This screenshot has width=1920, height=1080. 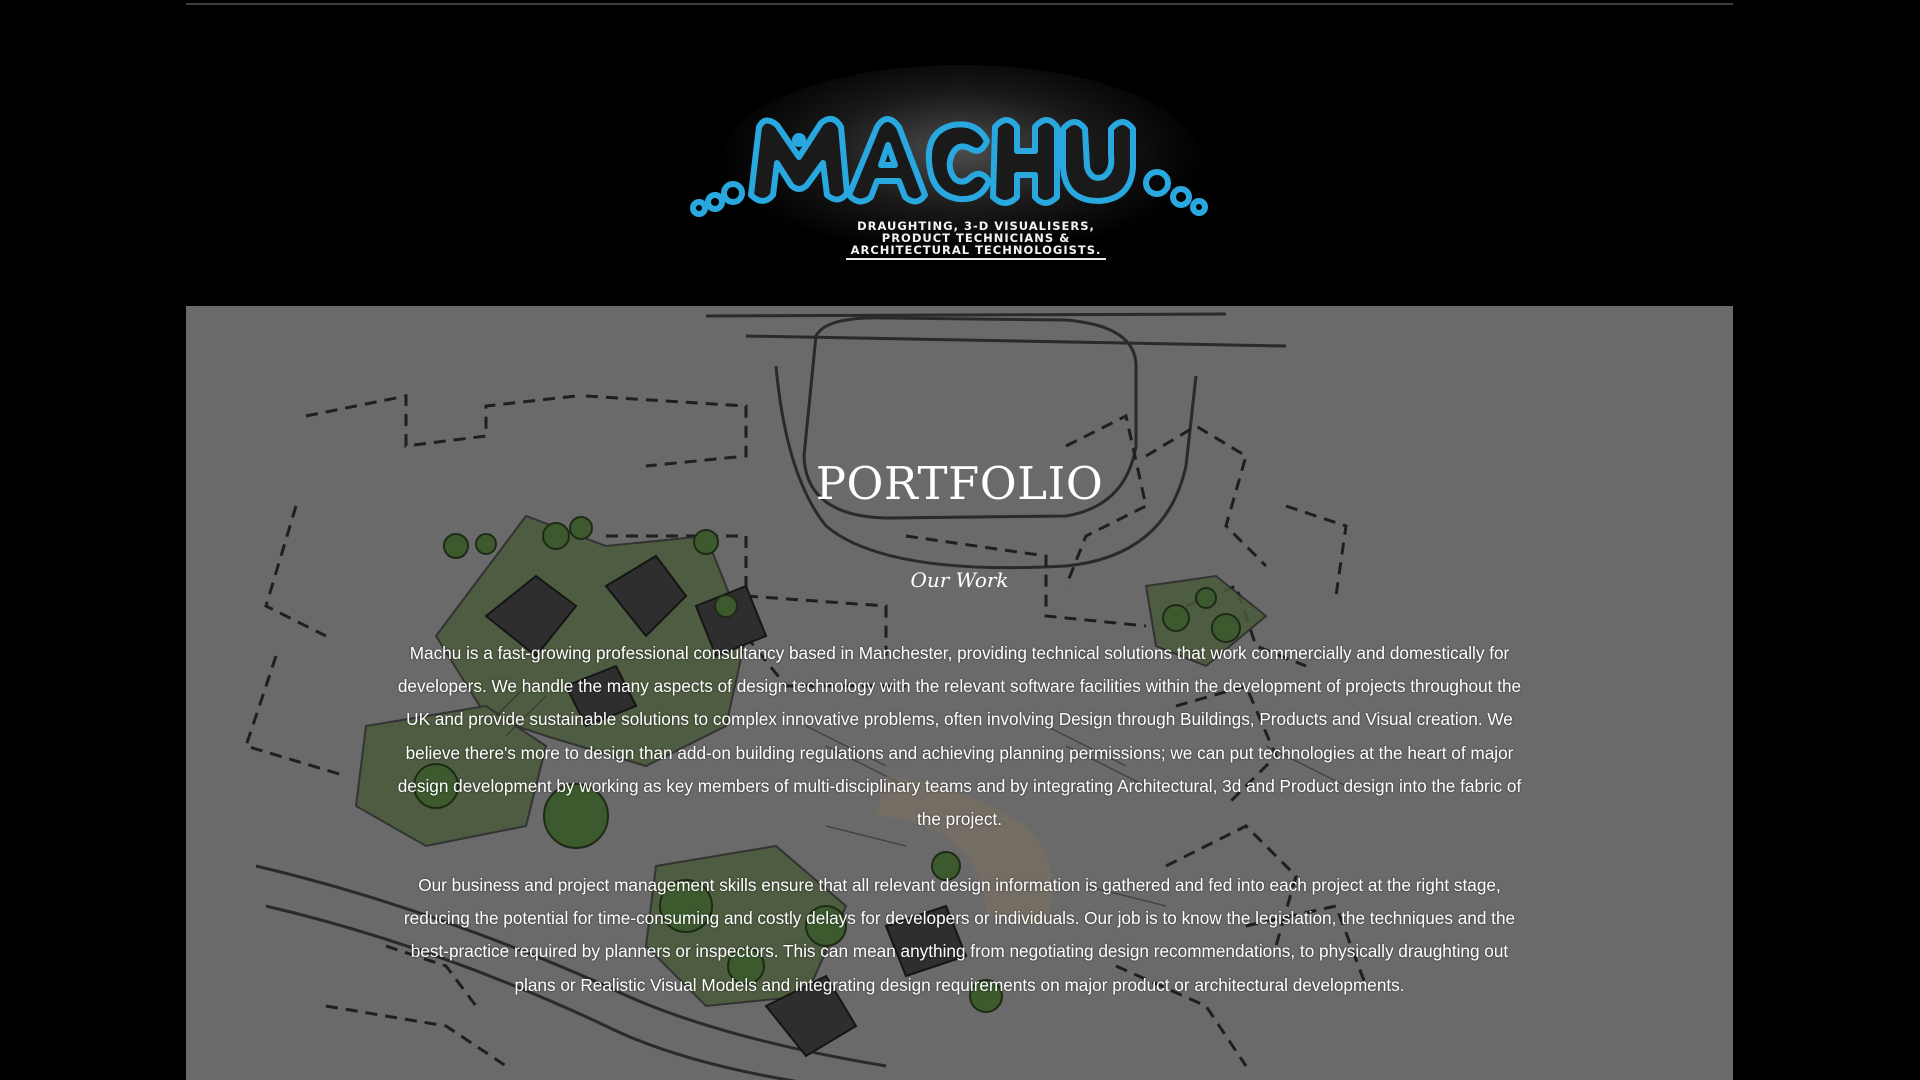 What do you see at coordinates (976, 259) in the screenshot?
I see `logo-tagline-underline` at bounding box center [976, 259].